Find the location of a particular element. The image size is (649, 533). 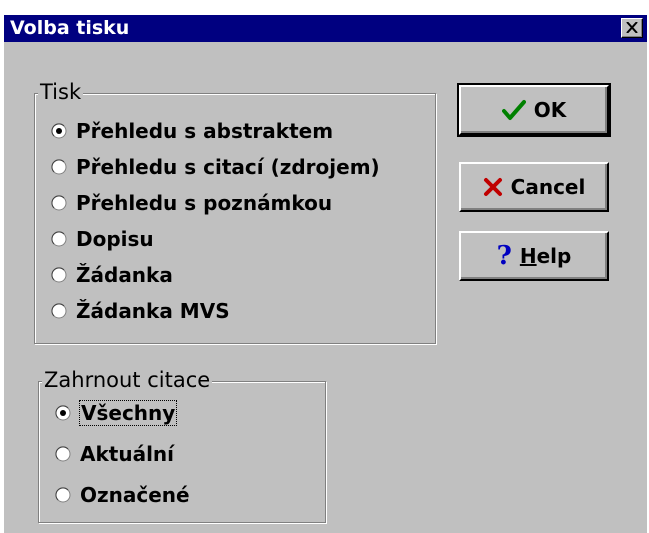

radio-option-label: Přehledu s abstraktem is located at coordinates (205, 131).